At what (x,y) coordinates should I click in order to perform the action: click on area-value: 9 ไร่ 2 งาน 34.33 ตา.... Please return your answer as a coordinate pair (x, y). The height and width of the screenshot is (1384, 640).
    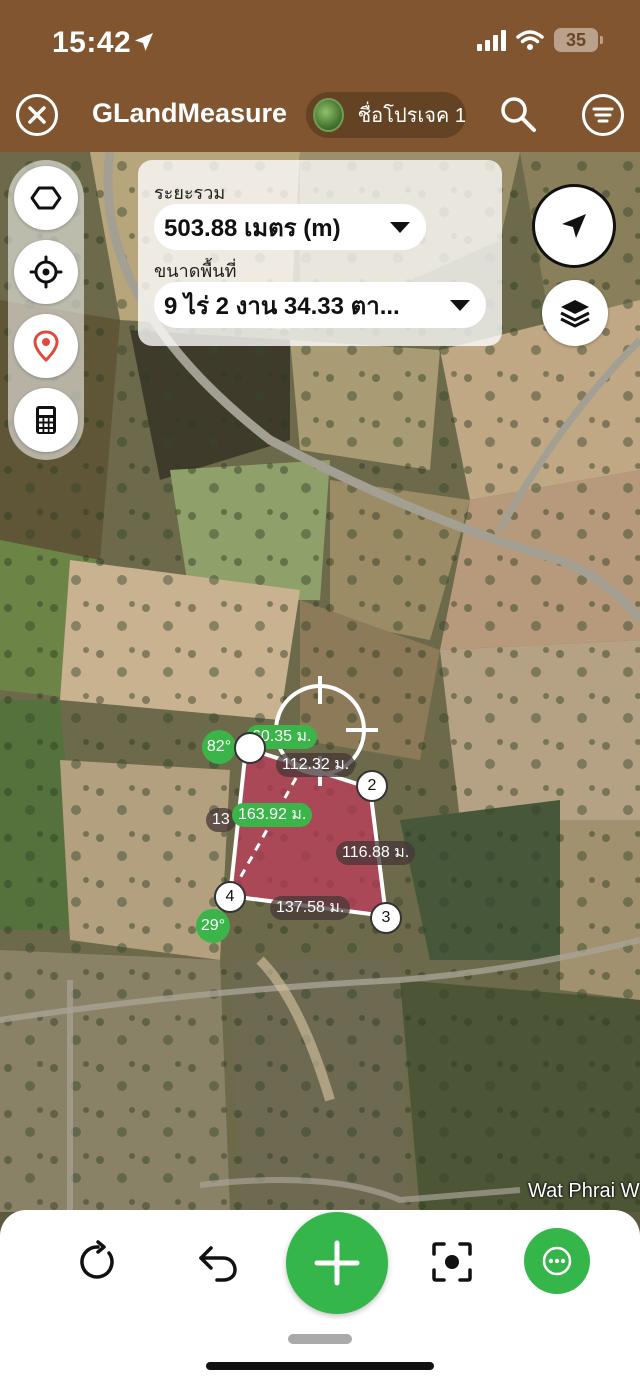
    Looking at the image, I should click on (282, 306).